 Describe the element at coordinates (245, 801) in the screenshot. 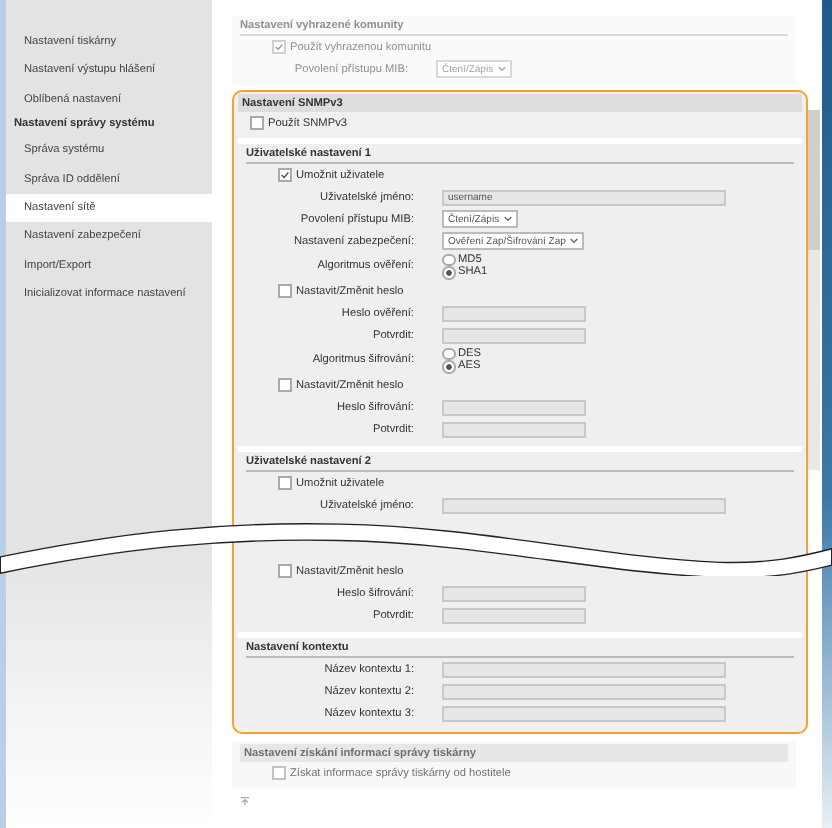

I see `back-to-top-icon` at that location.